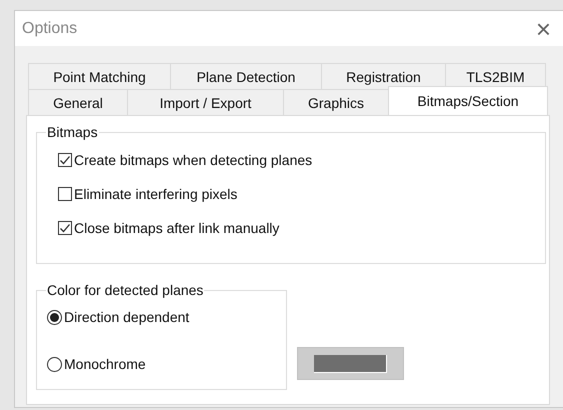 This screenshot has width=563, height=410. I want to click on tab: General, so click(78, 102).